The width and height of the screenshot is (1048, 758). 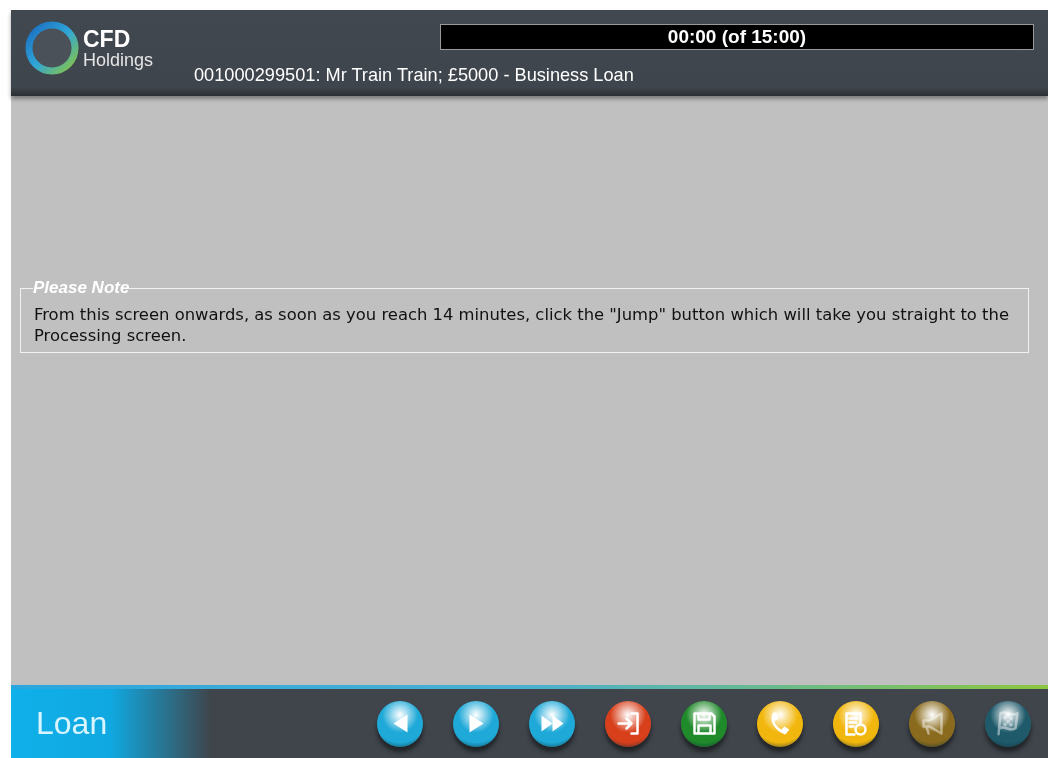 I want to click on phone-handset-button, so click(x=780, y=723).